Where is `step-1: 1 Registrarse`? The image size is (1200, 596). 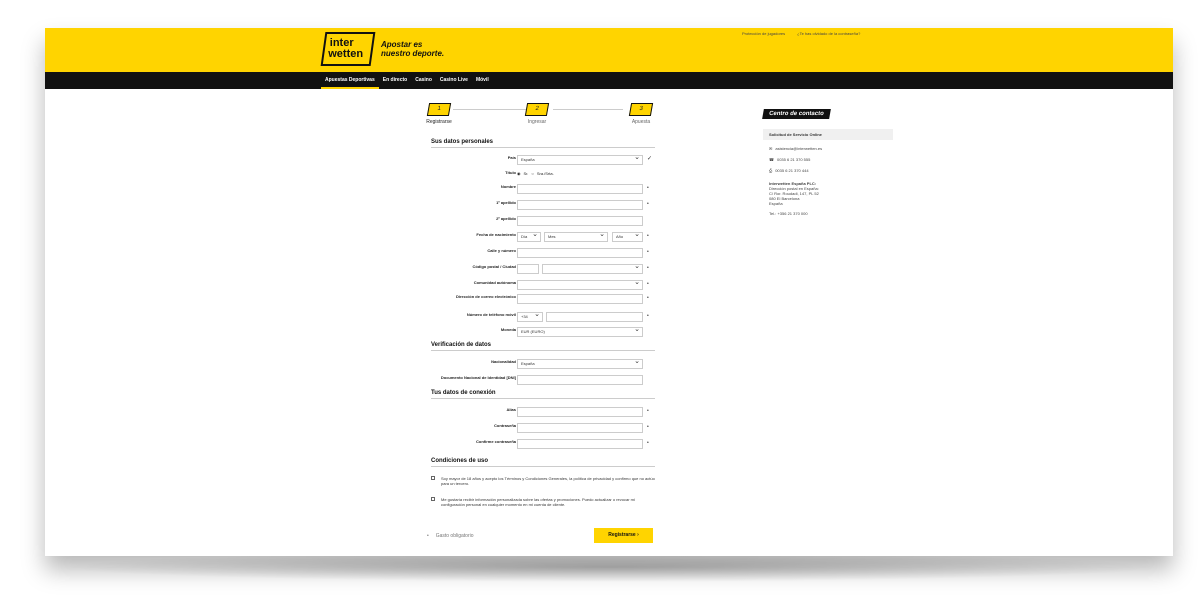
step-1: 1 Registrarse is located at coordinates (439, 114).